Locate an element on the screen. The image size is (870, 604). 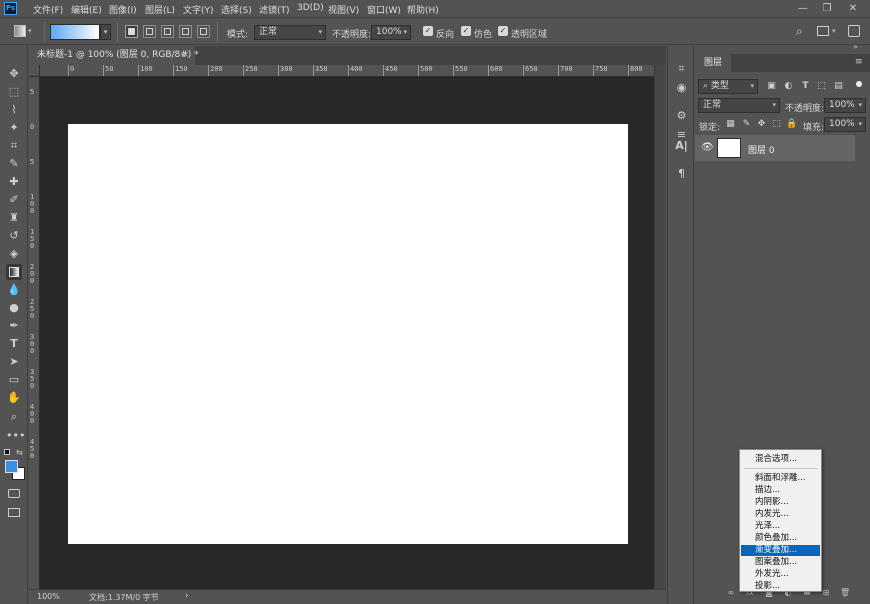
link-layers-icon: ∞ is located at coordinates (731, 593).